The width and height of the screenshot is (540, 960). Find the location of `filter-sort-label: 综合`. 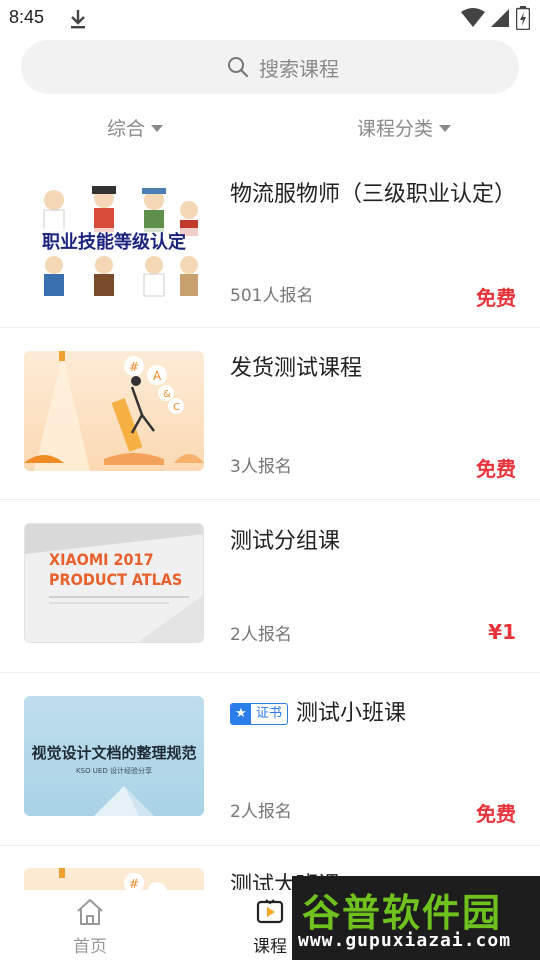

filter-sort-label: 综合 is located at coordinates (126, 129).